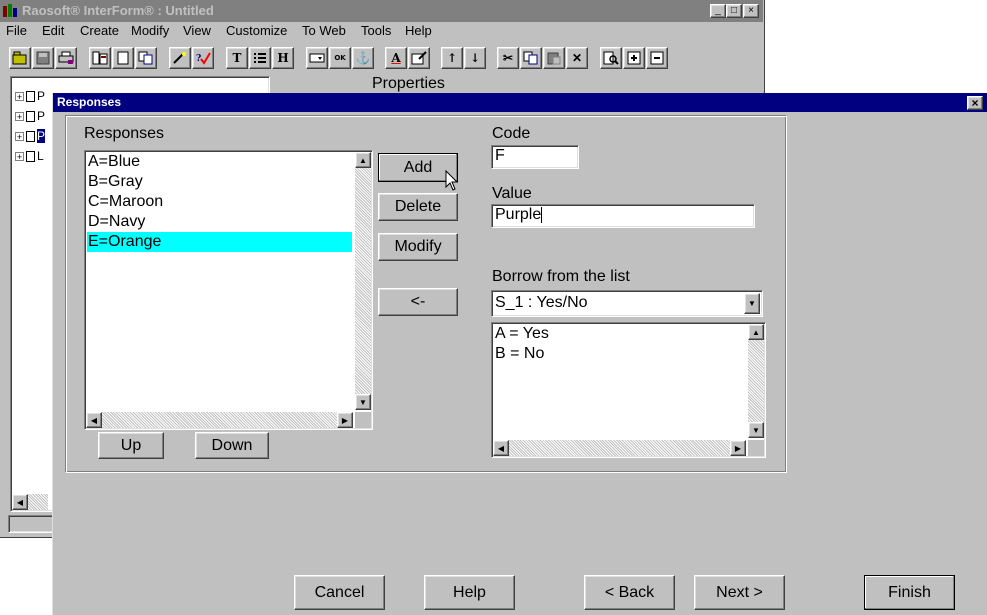  What do you see at coordinates (752, 303) in the screenshot?
I see `chevron-down-icon: ▼` at bounding box center [752, 303].